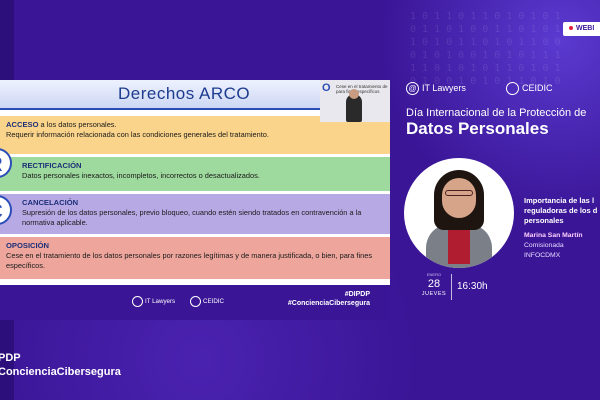 This screenshot has height=400, width=600. I want to click on item-acceso-line1: a los datos personales., so click(77, 124).